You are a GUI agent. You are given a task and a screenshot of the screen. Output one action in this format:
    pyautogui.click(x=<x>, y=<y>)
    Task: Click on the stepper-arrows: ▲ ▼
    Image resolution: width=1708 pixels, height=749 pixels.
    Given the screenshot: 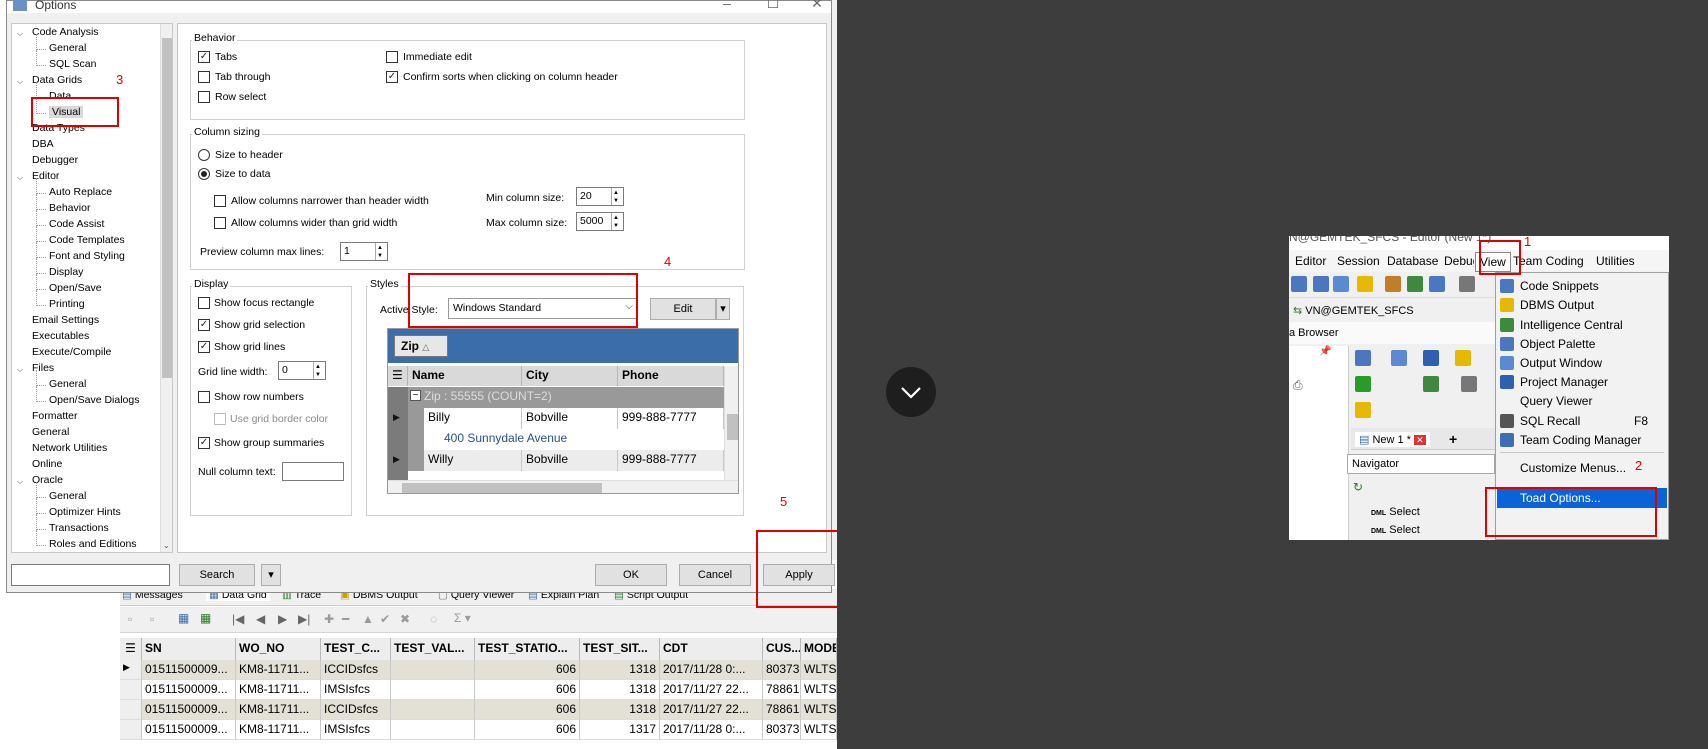 What is the action you would take?
    pyautogui.click(x=617, y=196)
    